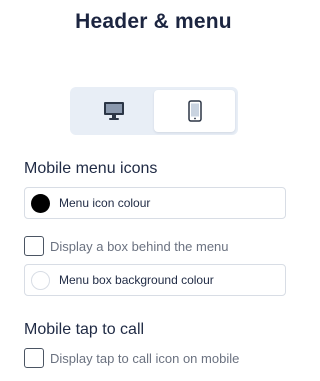  I want to click on menu-box-background-colour-picker: Menu box background colour, so click(155, 280).